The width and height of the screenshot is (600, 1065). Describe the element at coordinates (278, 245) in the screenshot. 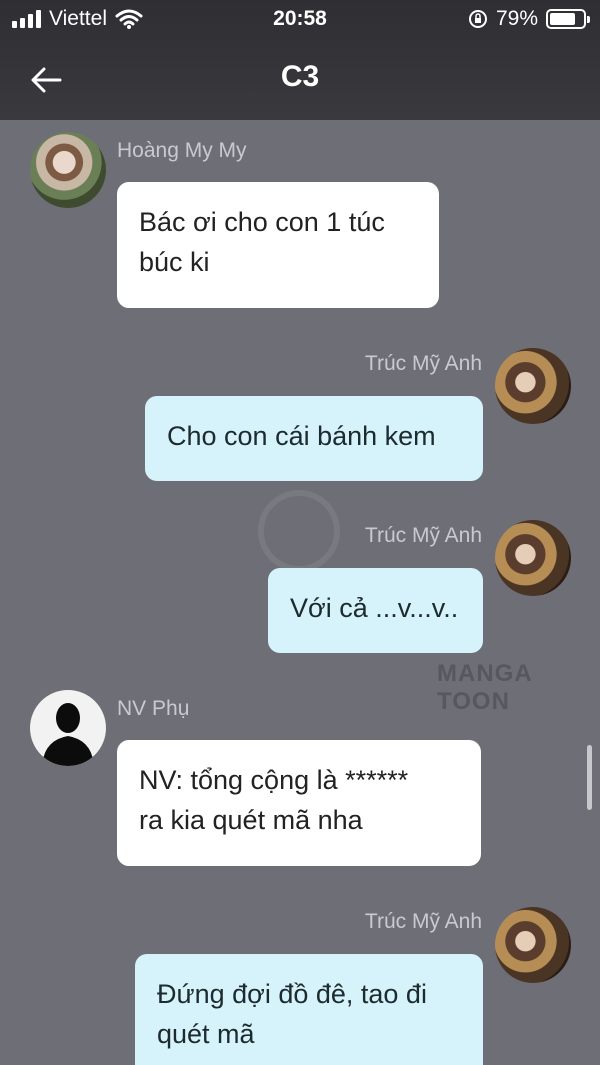

I see `message-bubble: Bác ơi cho con 1 túc búc ki` at that location.